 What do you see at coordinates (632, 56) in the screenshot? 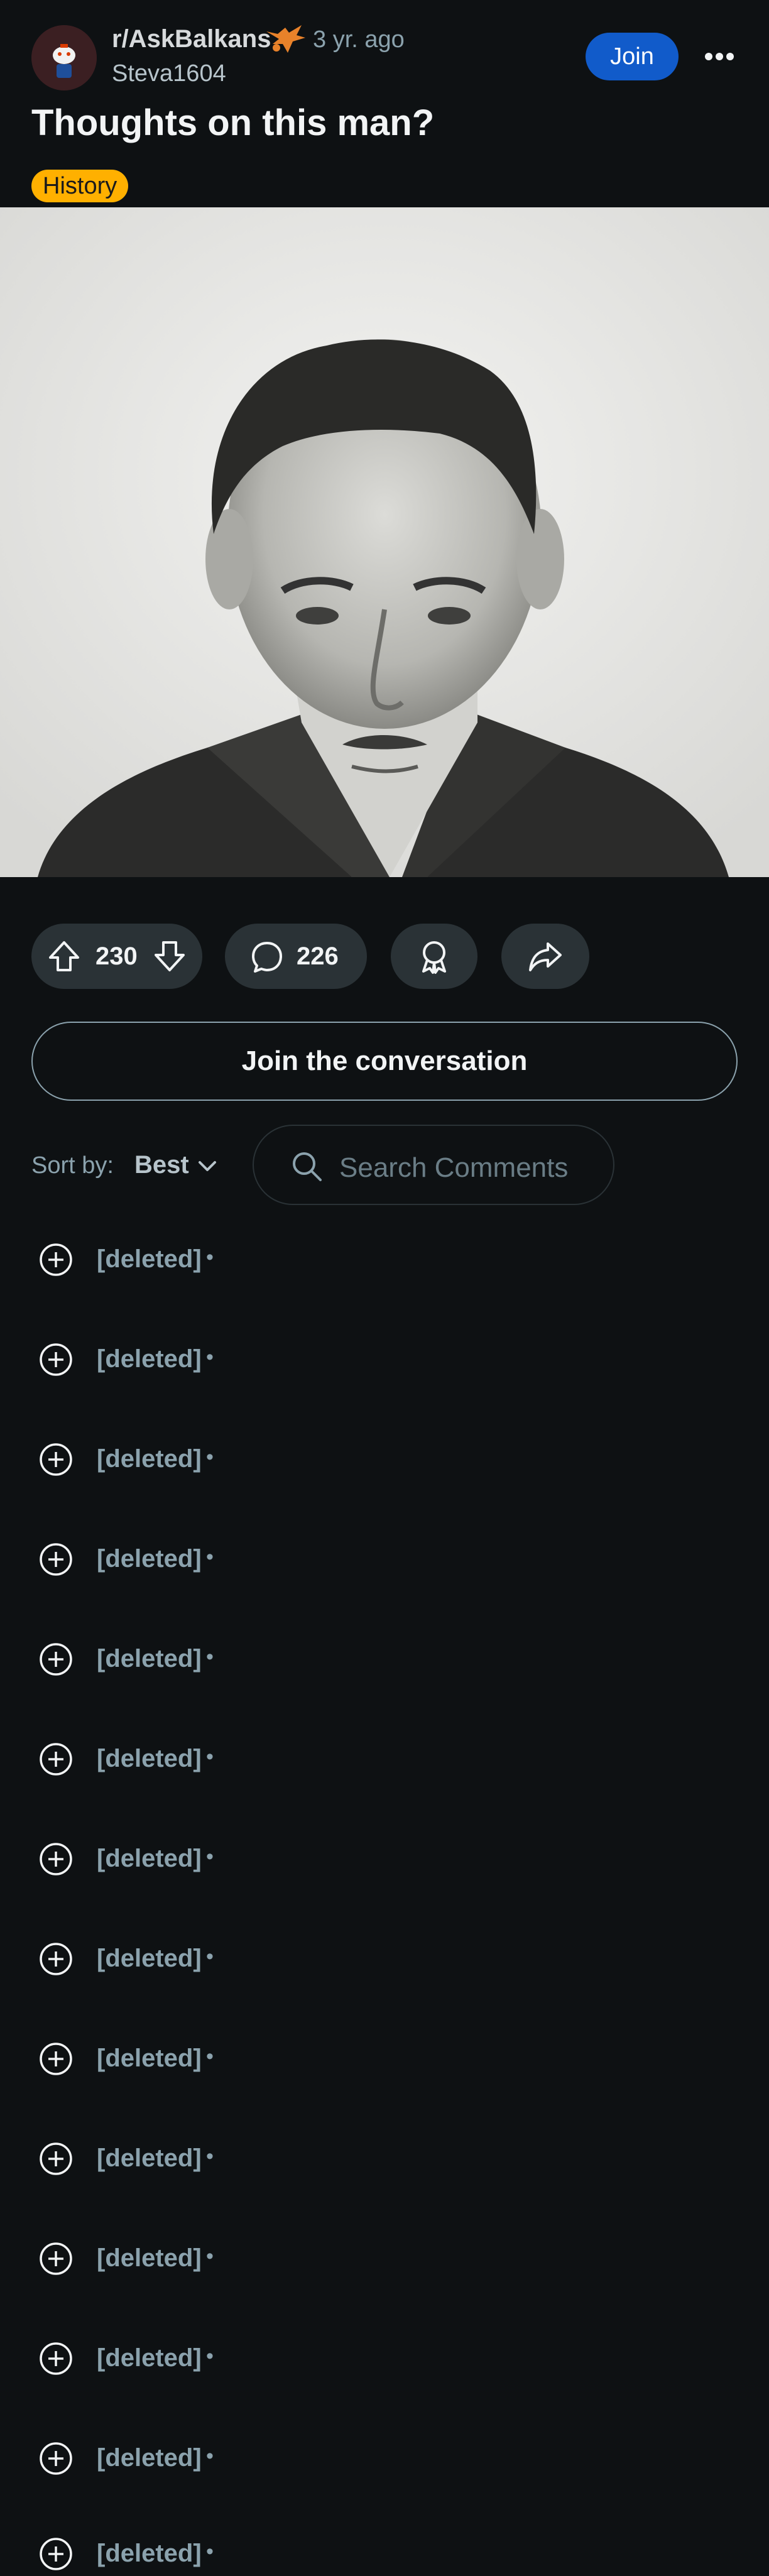
I see `join-button: Join` at bounding box center [632, 56].